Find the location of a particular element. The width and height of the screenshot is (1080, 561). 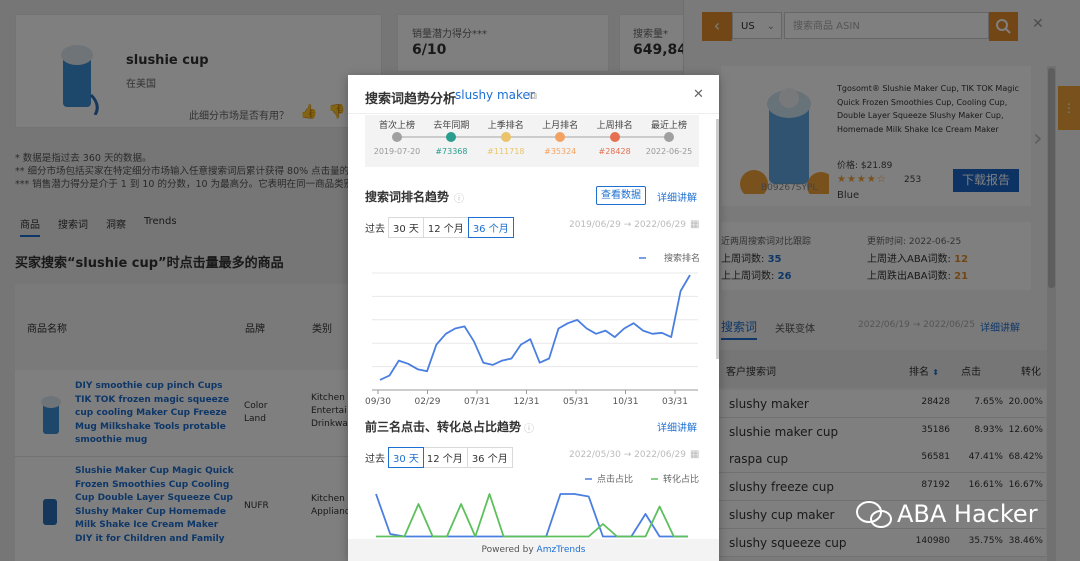

wechat-icon is located at coordinates (874, 514).